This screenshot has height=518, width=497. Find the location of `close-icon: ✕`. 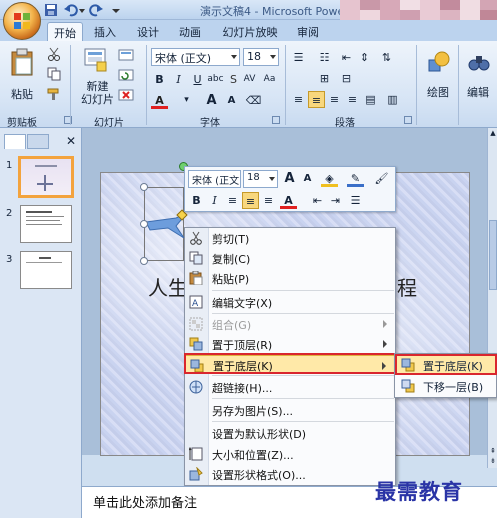

close-icon: ✕ is located at coordinates (71, 141).